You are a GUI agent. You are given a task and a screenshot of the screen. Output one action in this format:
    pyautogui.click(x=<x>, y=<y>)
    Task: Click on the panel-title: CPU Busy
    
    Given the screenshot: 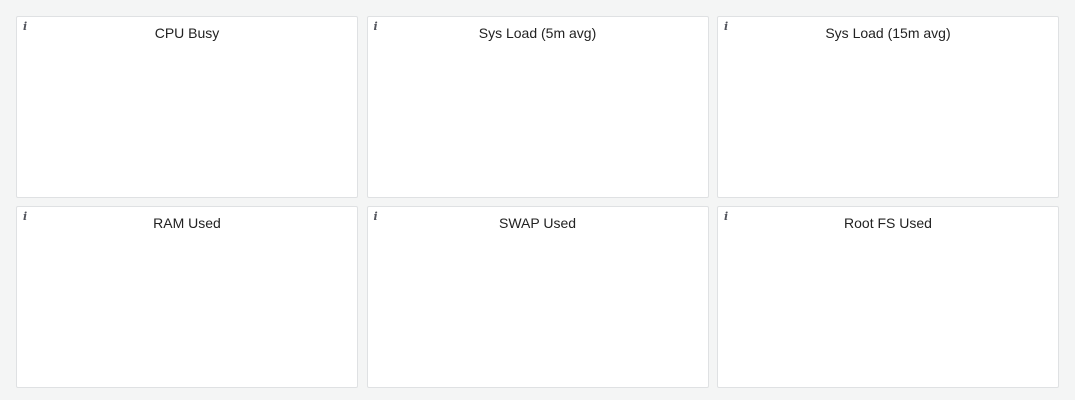 What is the action you would take?
    pyautogui.click(x=187, y=33)
    